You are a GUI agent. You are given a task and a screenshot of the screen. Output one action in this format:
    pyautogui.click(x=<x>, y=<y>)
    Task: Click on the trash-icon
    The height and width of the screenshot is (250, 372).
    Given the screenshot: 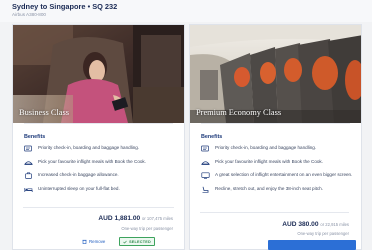 What is the action you would take?
    pyautogui.click(x=84, y=241)
    